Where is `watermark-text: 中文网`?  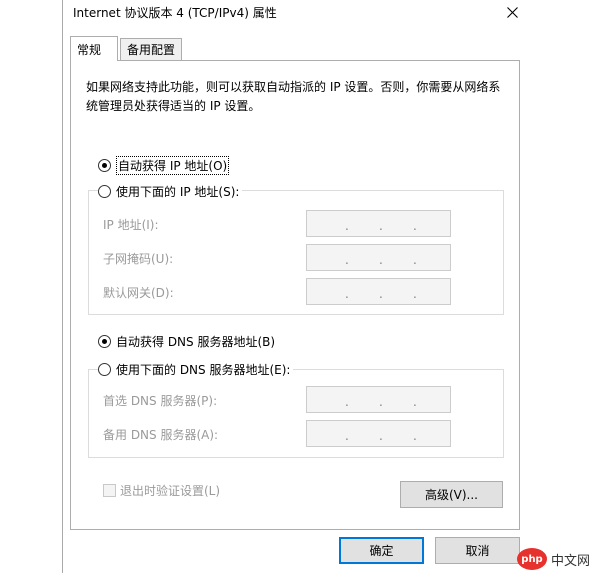 watermark-text: 中文网 is located at coordinates (571, 561).